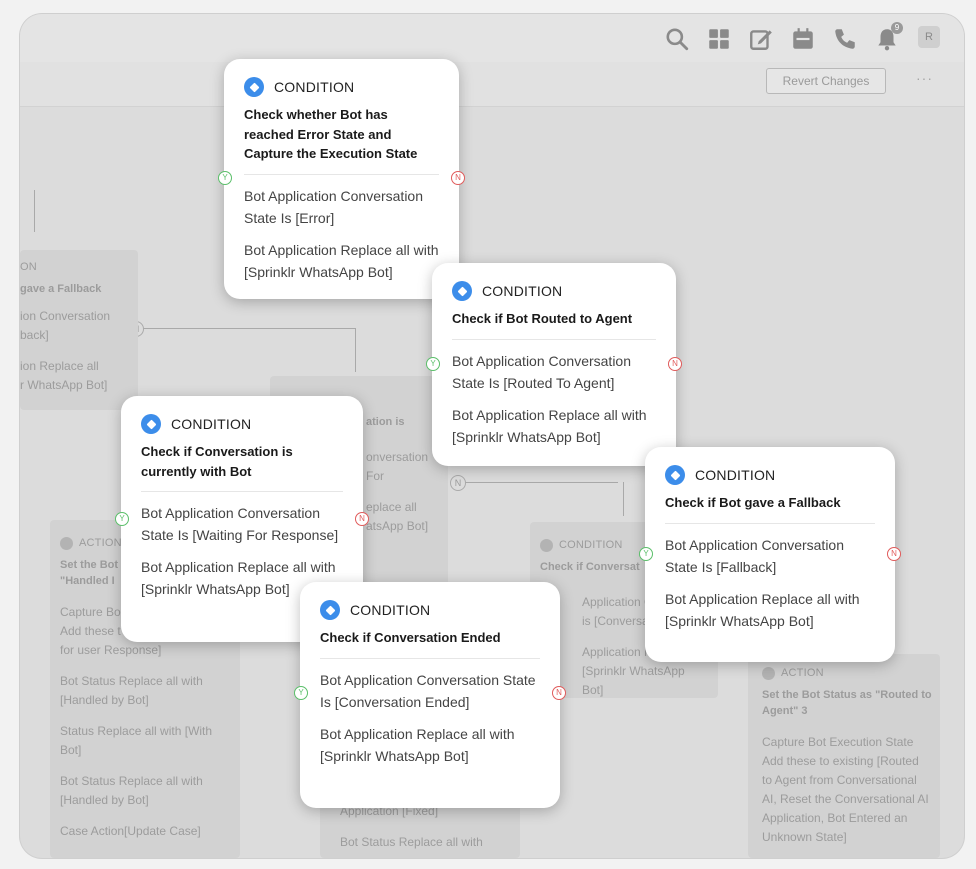 This screenshot has width=976, height=869. Describe the element at coordinates (761, 39) in the screenshot. I see `edit-icon` at that location.